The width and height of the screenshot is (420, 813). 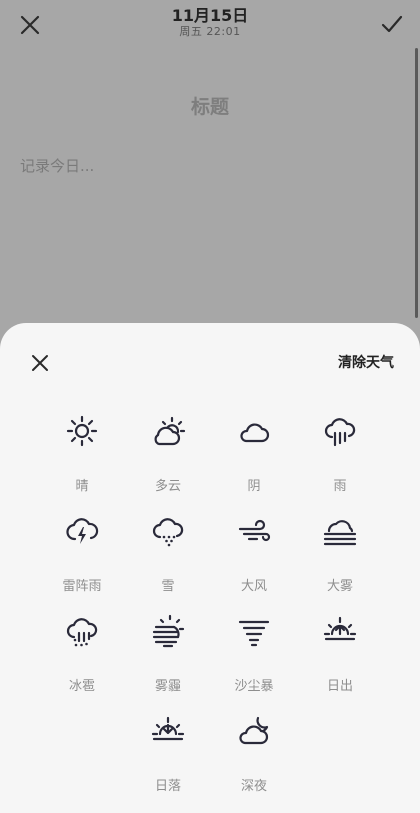 What do you see at coordinates (416, 183) in the screenshot?
I see `scrollbar` at bounding box center [416, 183].